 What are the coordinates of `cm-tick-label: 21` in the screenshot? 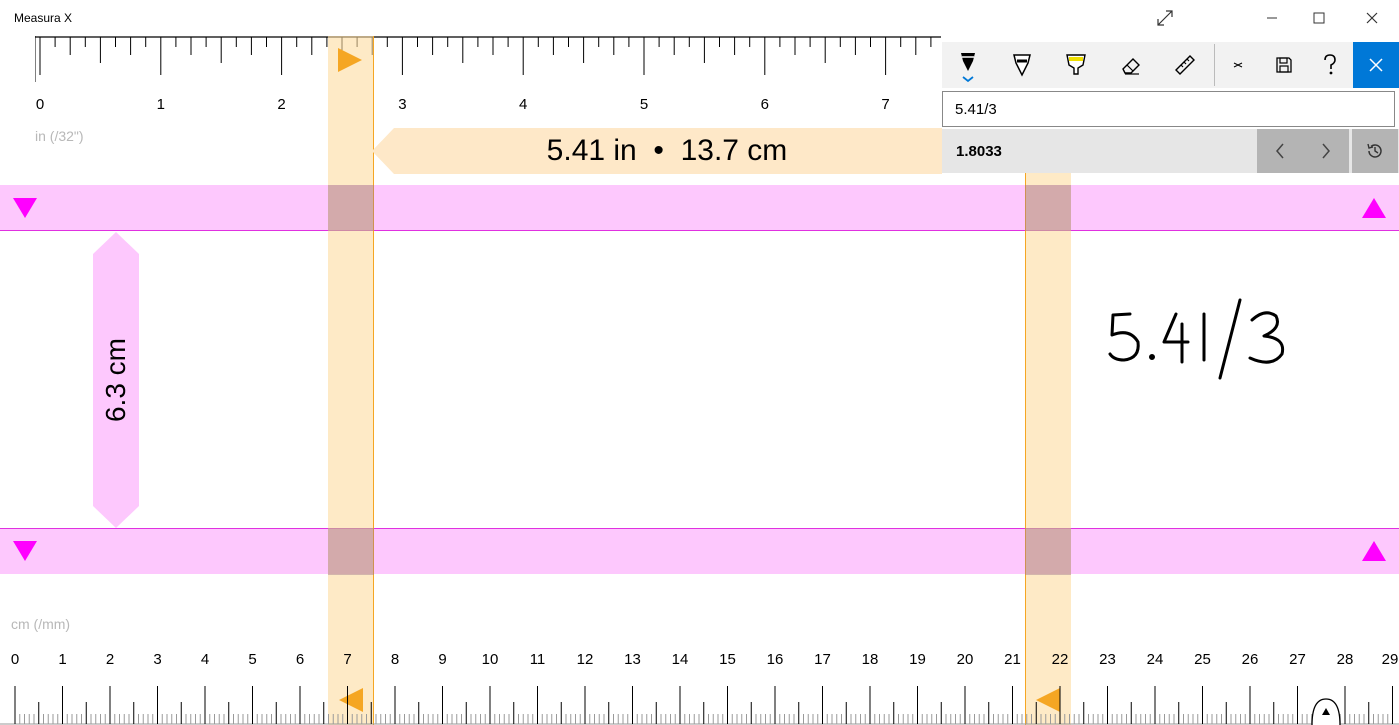 It's located at (1012, 659).